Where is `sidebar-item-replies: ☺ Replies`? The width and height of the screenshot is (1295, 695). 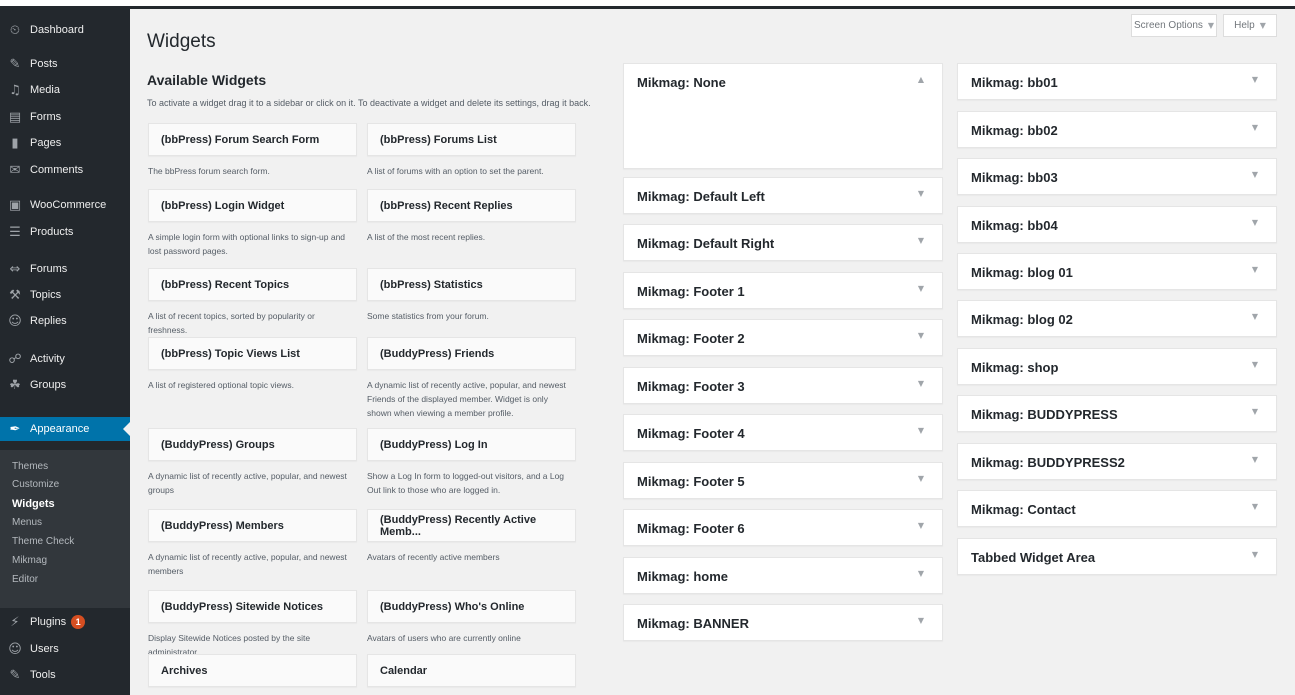 sidebar-item-replies: ☺ Replies is located at coordinates (65, 321).